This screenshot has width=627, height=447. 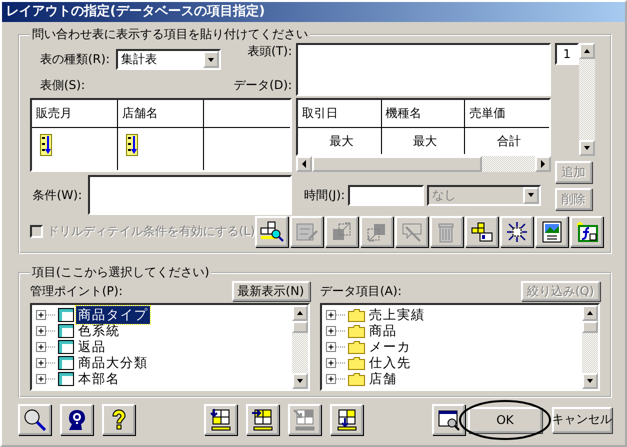 I want to click on ok-button: OK, so click(x=505, y=419).